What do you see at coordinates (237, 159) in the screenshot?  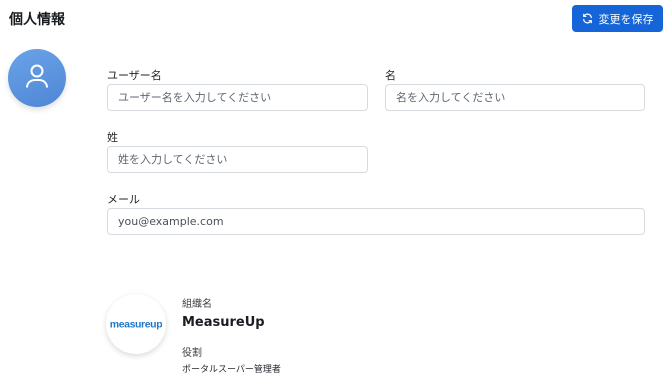 I see `last-name-input` at bounding box center [237, 159].